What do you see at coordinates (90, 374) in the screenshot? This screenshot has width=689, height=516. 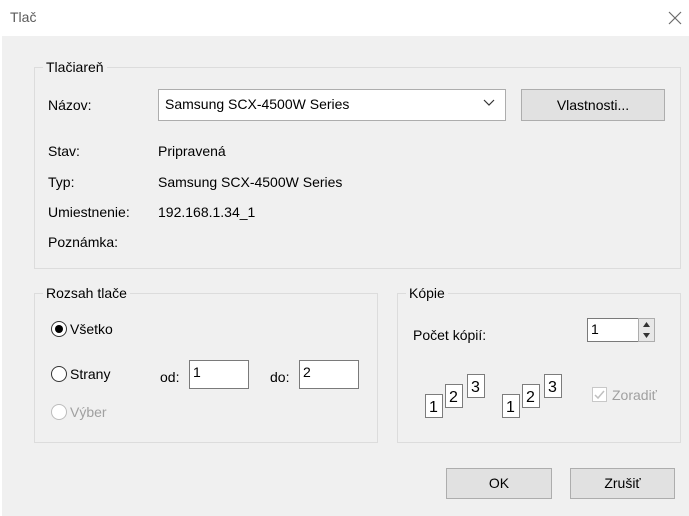 I see `pages-radio-label: Strany` at bounding box center [90, 374].